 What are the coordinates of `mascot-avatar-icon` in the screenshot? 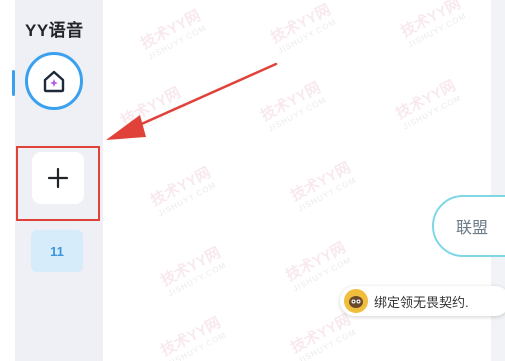 It's located at (356, 301).